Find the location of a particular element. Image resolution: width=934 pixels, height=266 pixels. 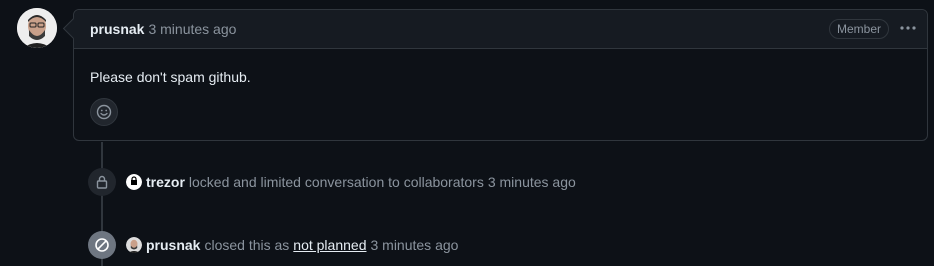

member-badge: Member is located at coordinates (858, 29).